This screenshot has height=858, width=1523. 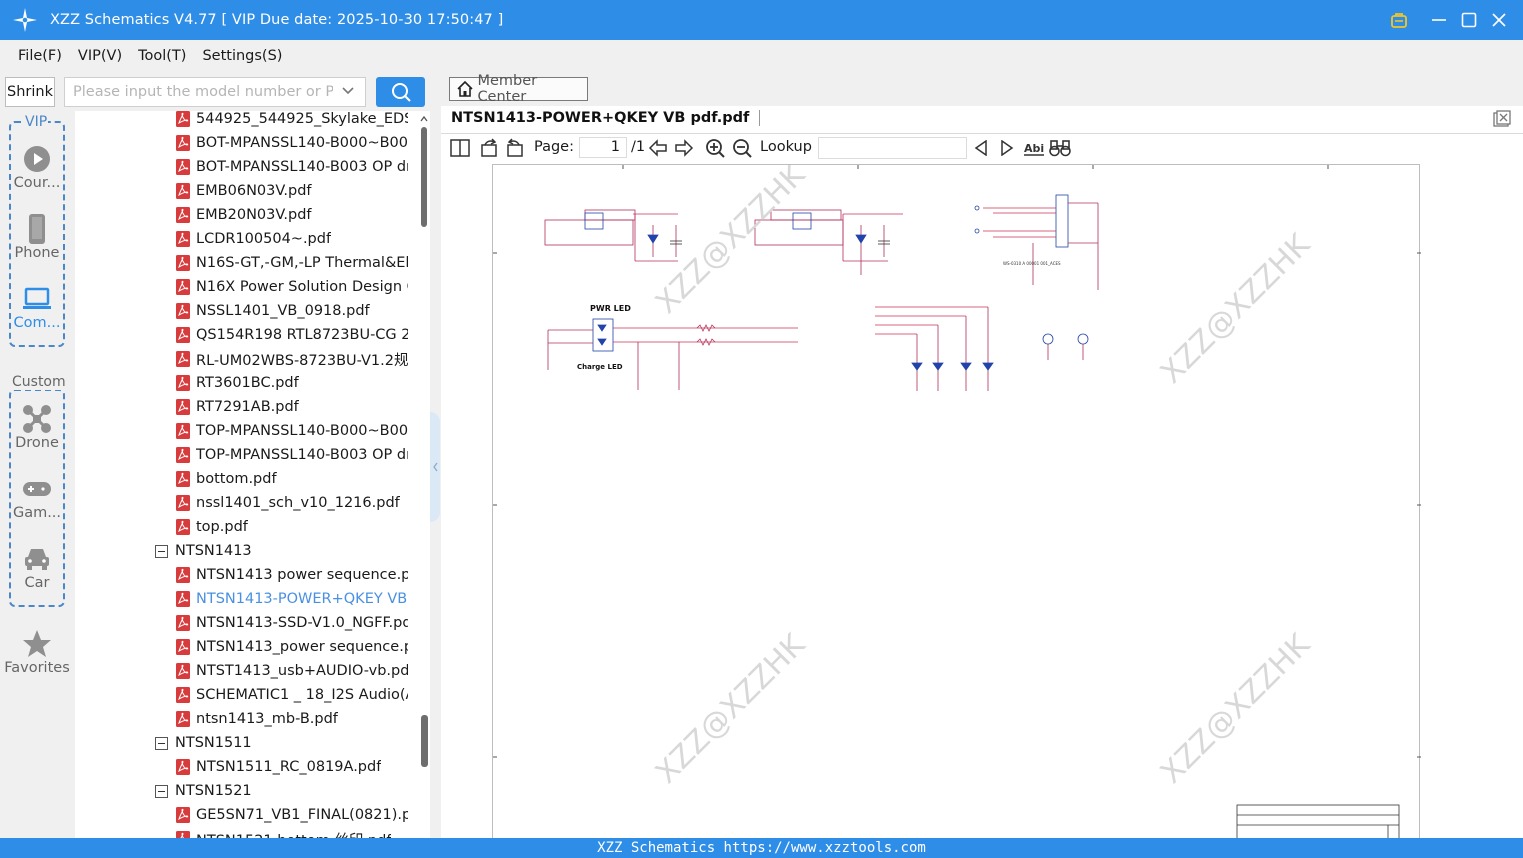 I want to click on tree-file: NTSN1511_RC_0819A.pdf, so click(x=292, y=767).